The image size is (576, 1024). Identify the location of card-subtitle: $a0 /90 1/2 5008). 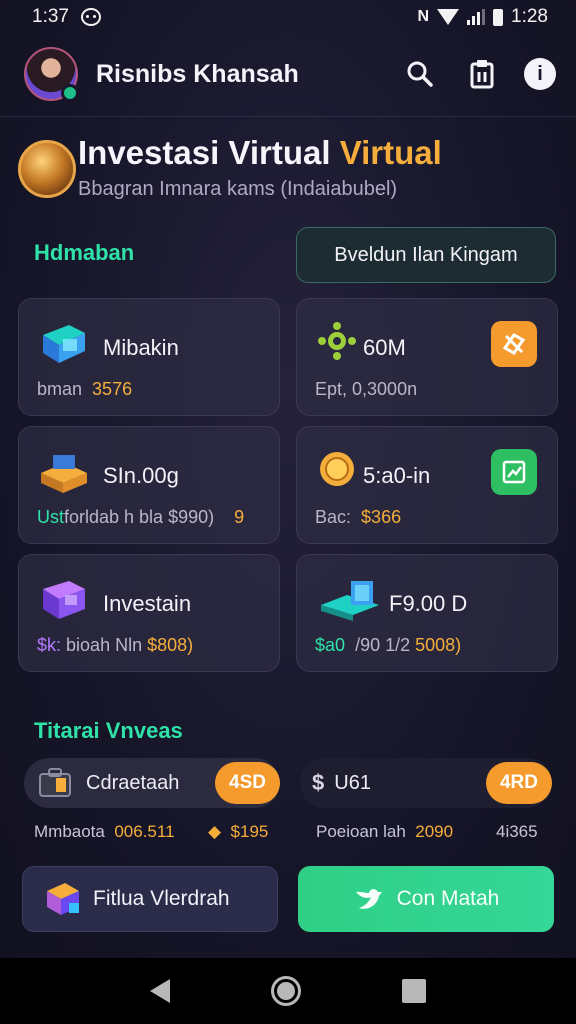
(388, 645).